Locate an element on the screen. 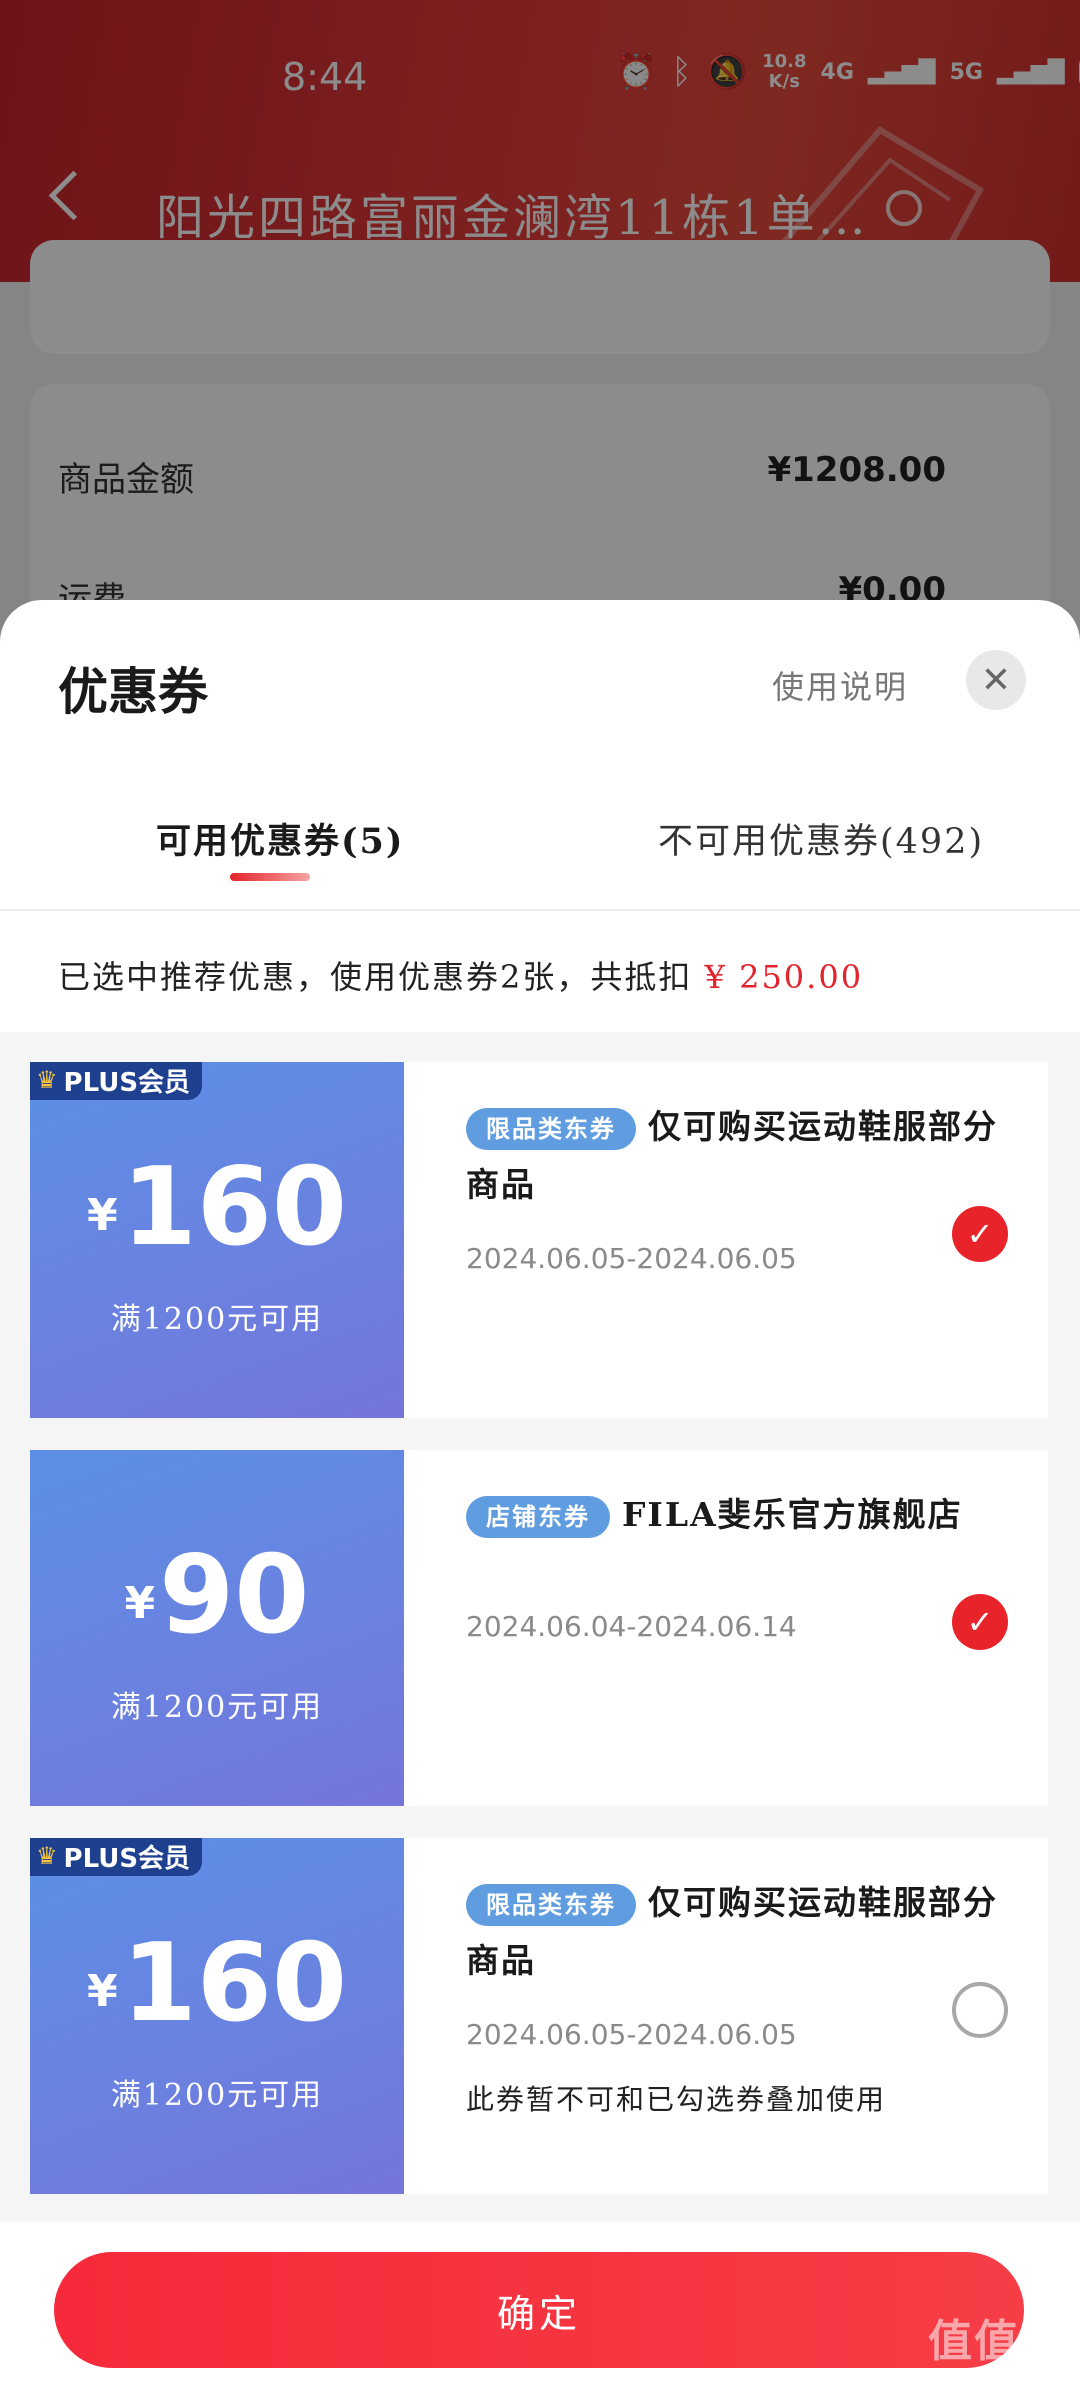 The height and width of the screenshot is (2400, 1080). divider is located at coordinates (540, 910).